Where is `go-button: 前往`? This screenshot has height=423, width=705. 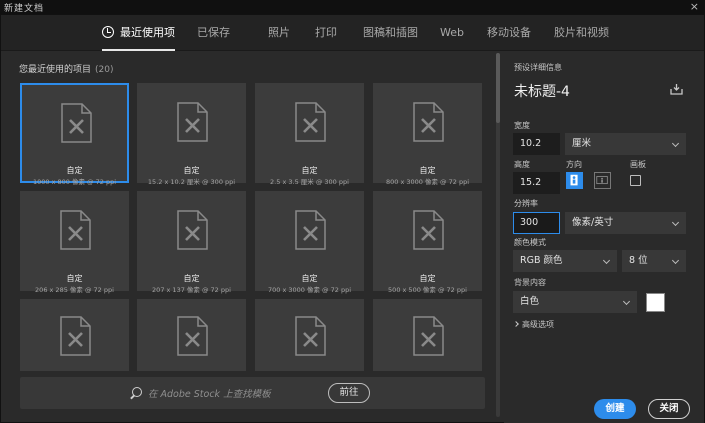
go-button: 前往 is located at coordinates (349, 393).